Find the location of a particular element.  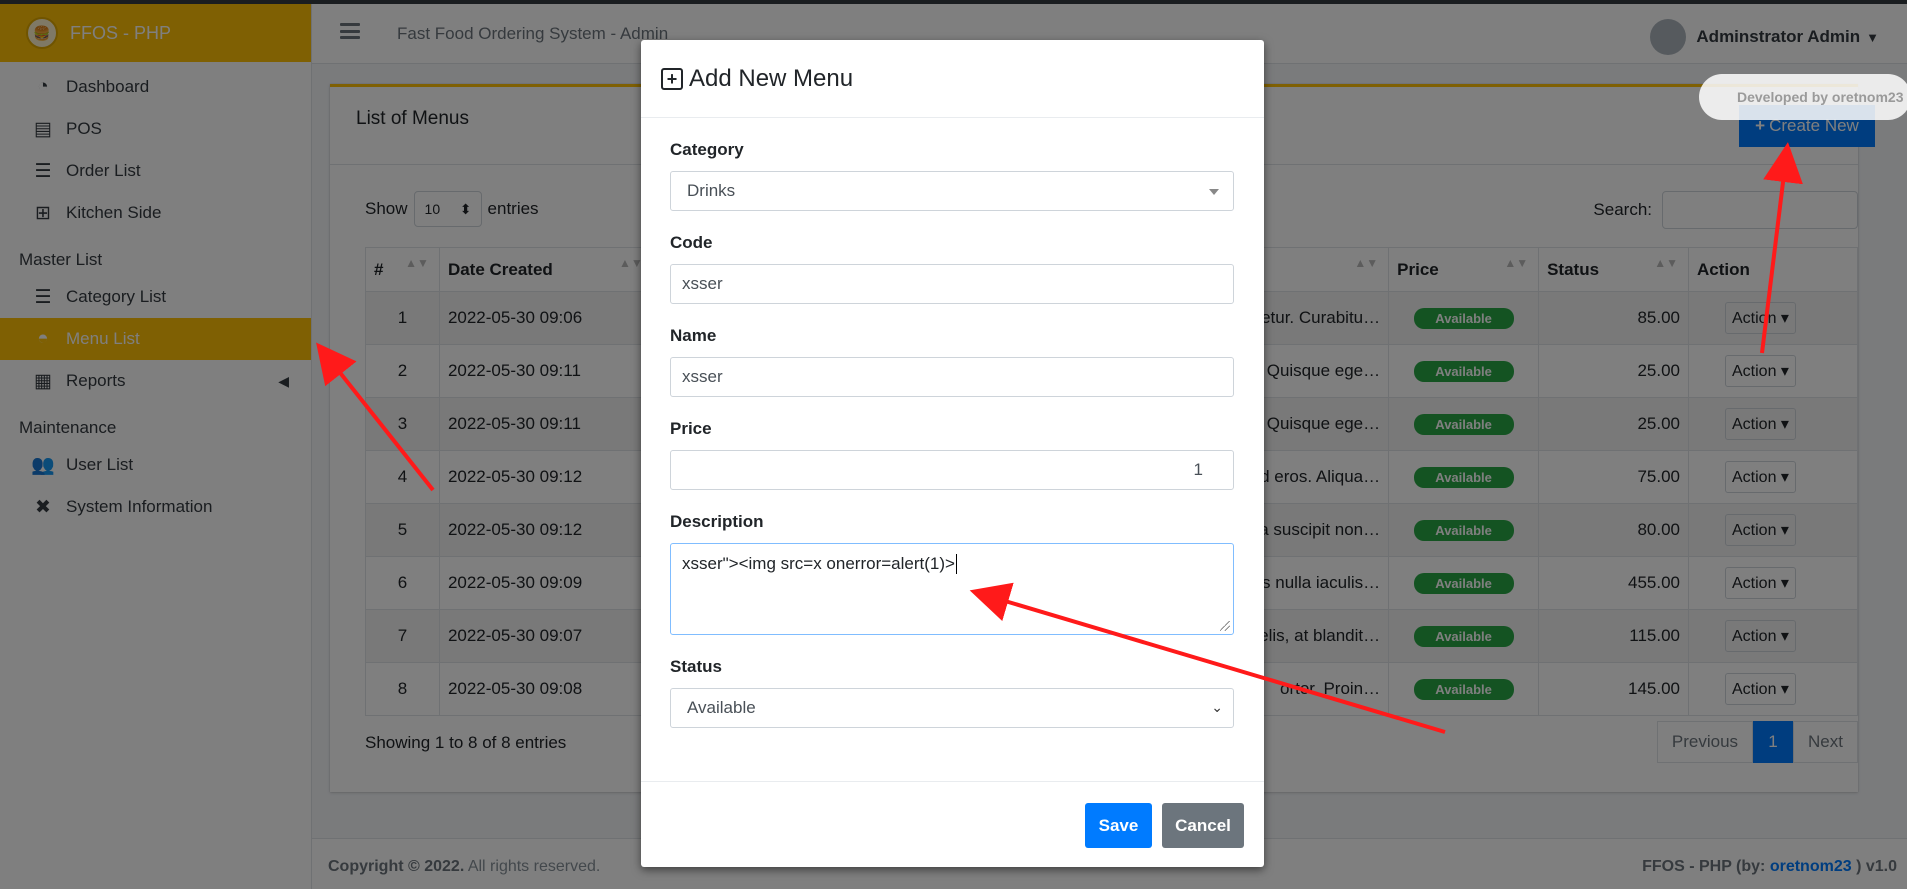

chevron-down-icon: ⌄ is located at coordinates (1217, 707).